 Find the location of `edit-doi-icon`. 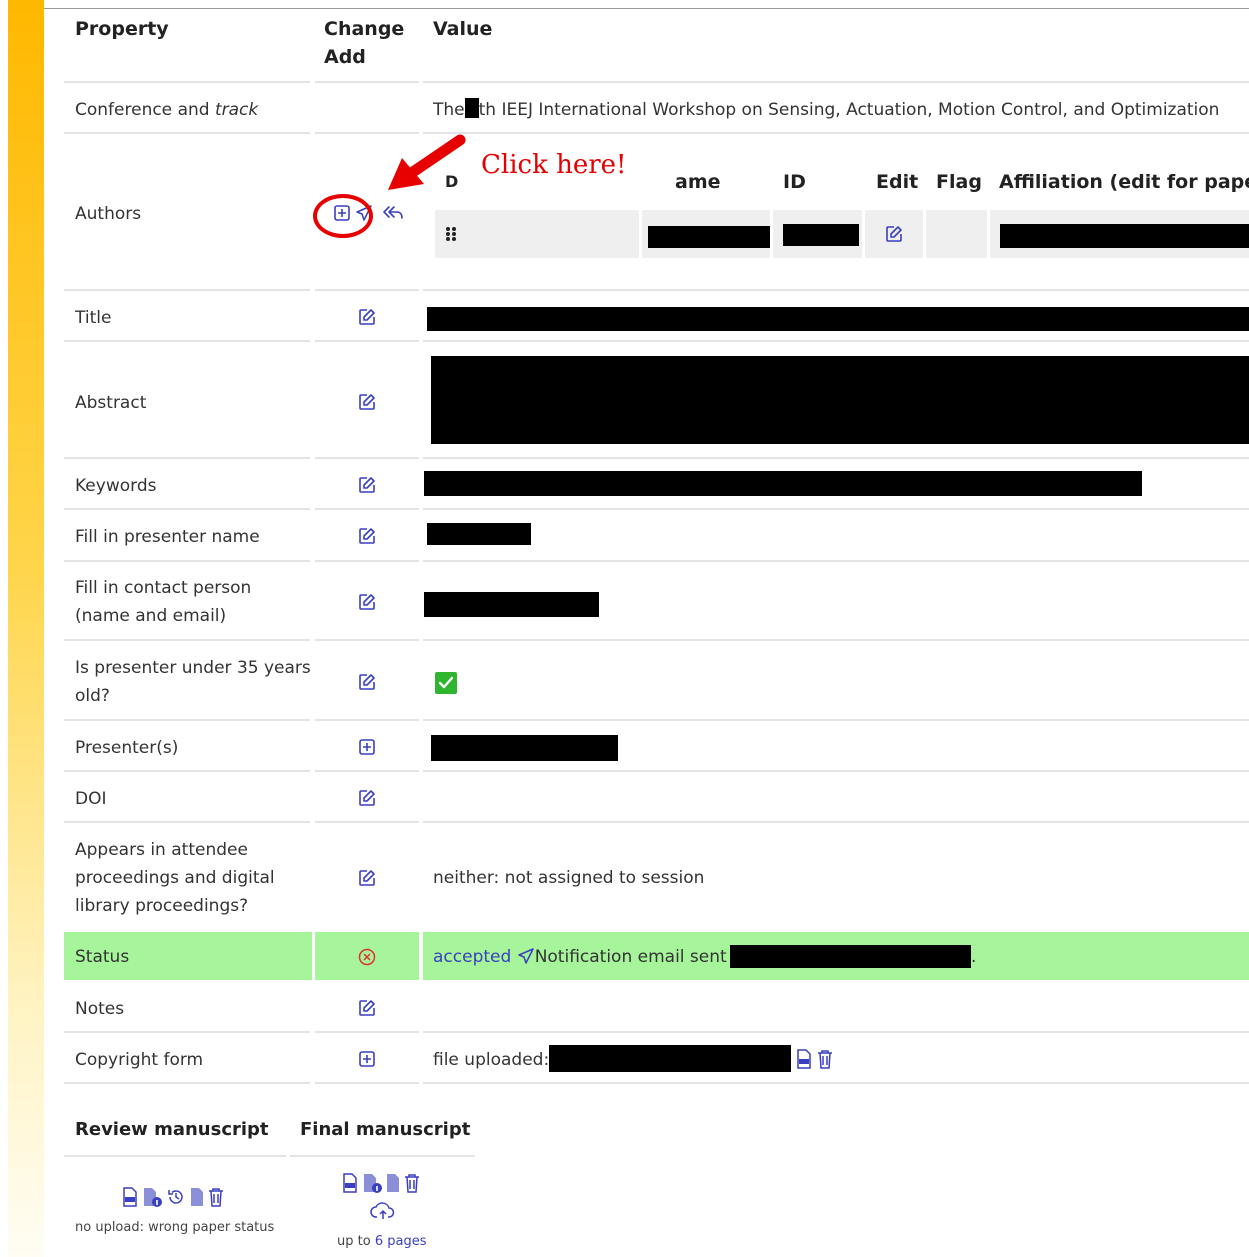

edit-doi-icon is located at coordinates (367, 798).